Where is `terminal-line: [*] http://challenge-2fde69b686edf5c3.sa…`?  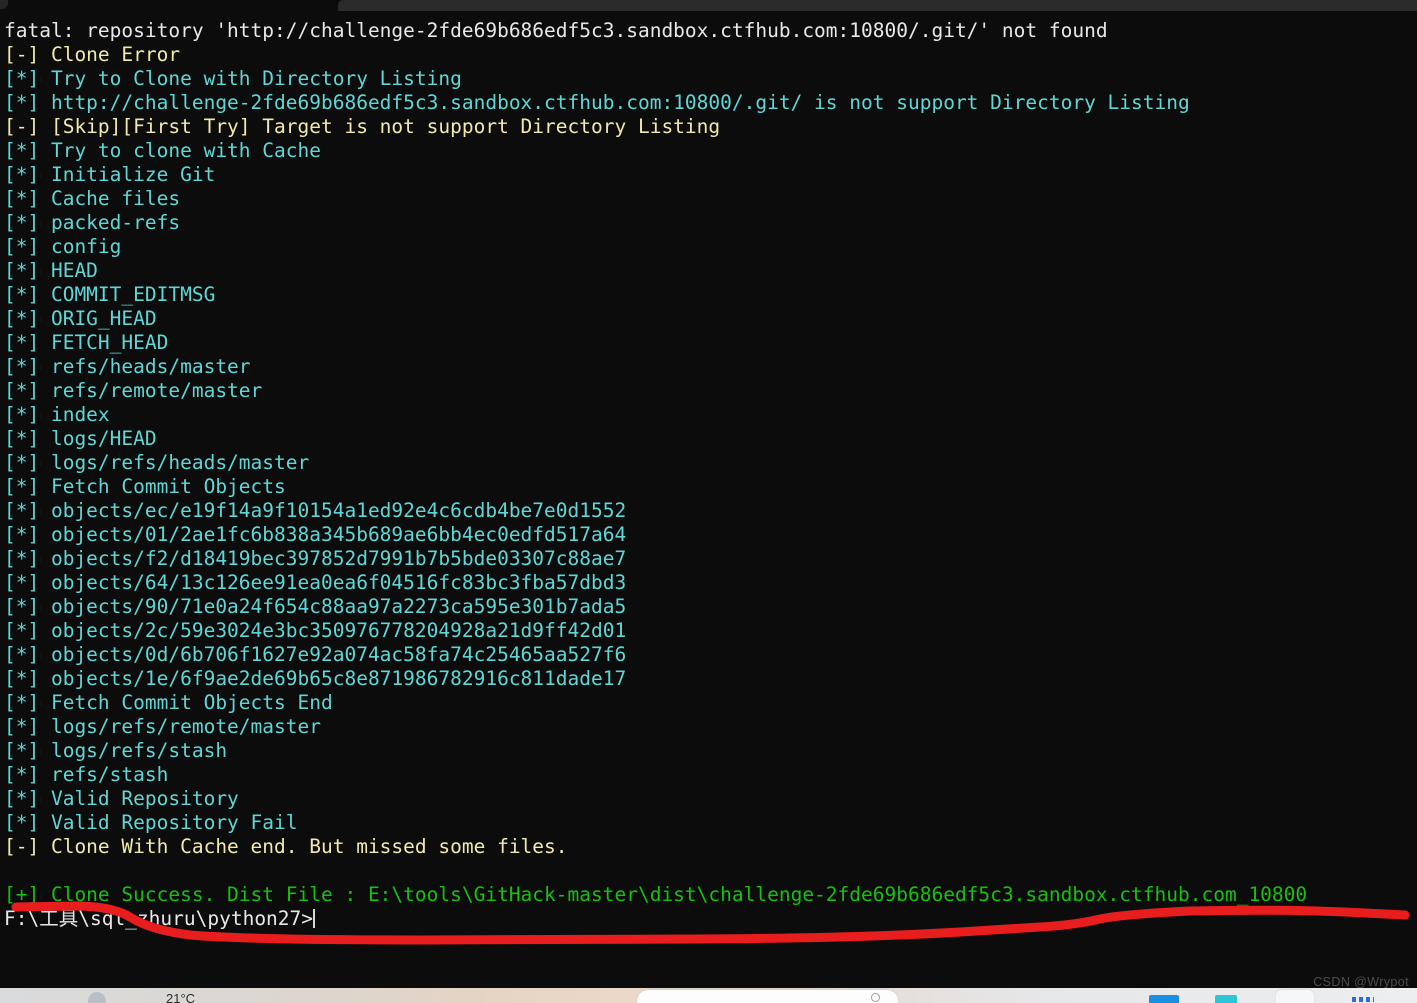 terminal-line: [*] http://challenge-2fde69b686edf5c3.sa… is located at coordinates (597, 102).